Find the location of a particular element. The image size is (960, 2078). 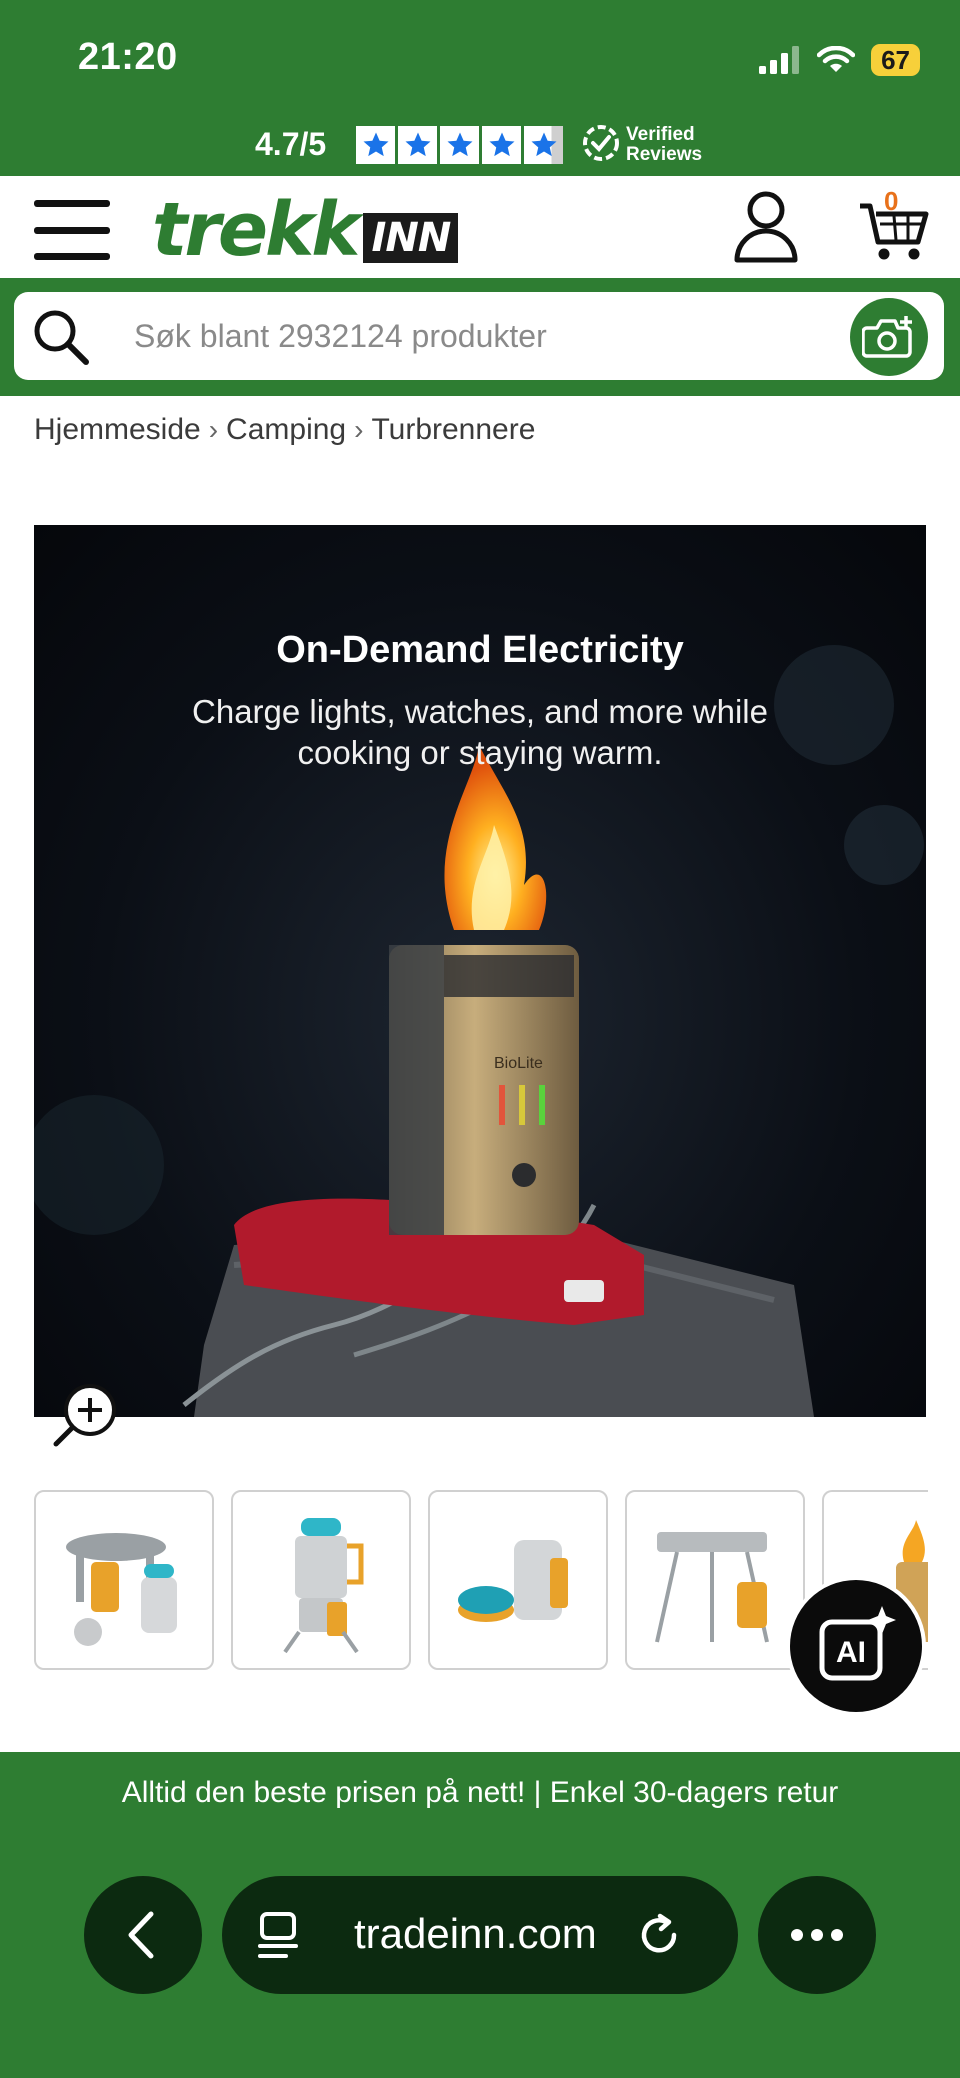

image-headline: On-Demand Electricity is located at coordinates (480, 650).